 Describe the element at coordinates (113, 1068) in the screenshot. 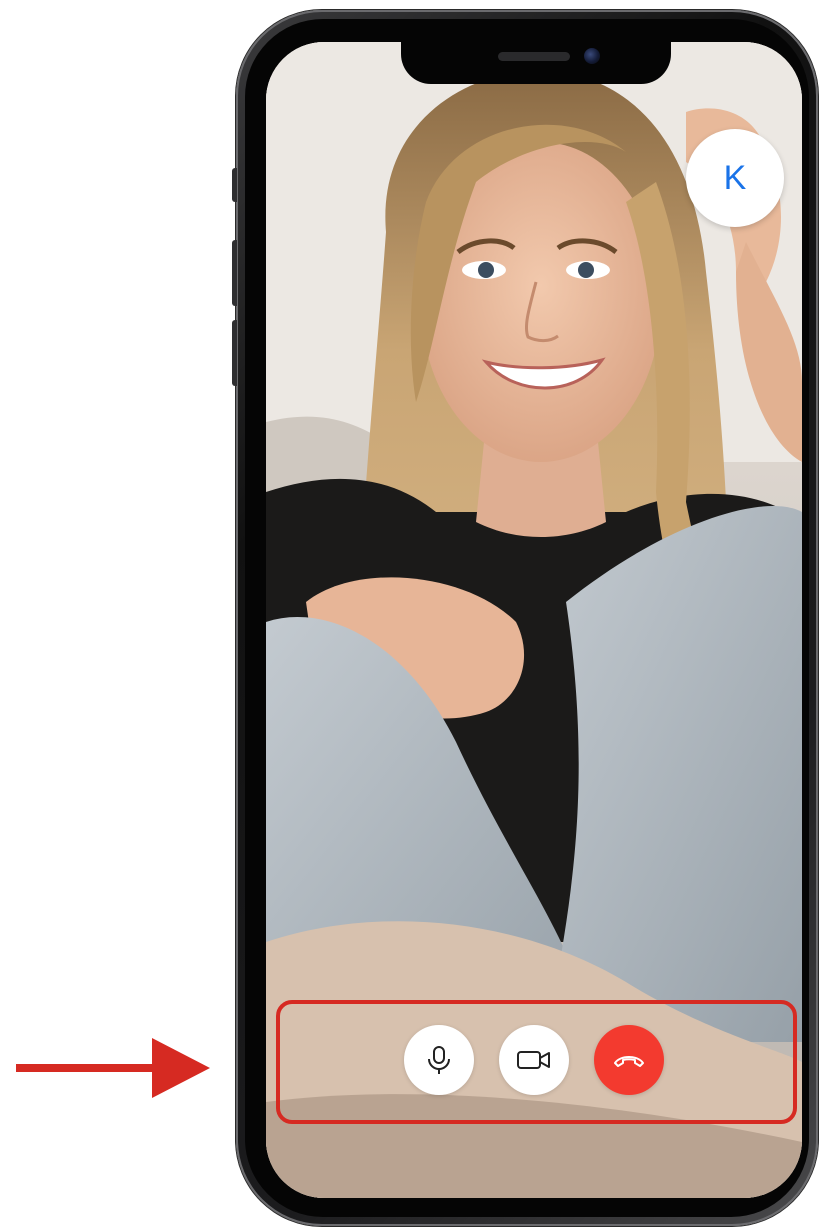

I see `annotation-arrow` at that location.